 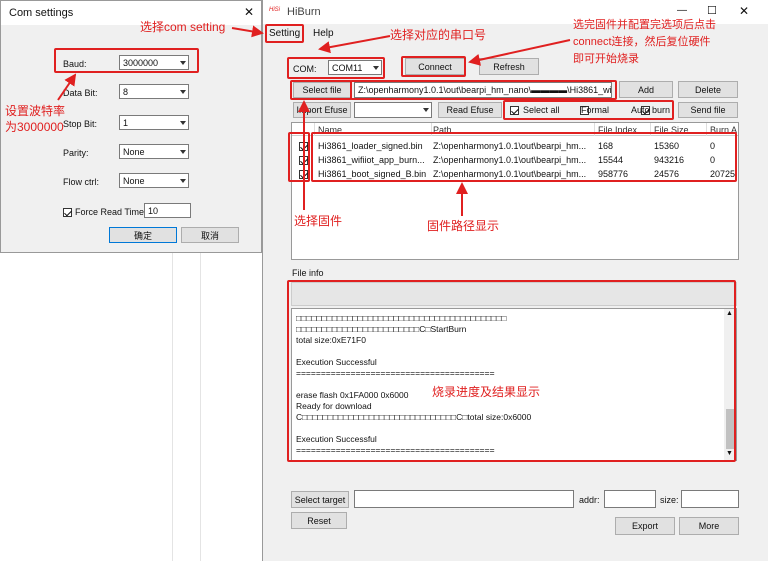 I want to click on note-connect-2: connect连接，然后复位硬件, so click(x=642, y=42).